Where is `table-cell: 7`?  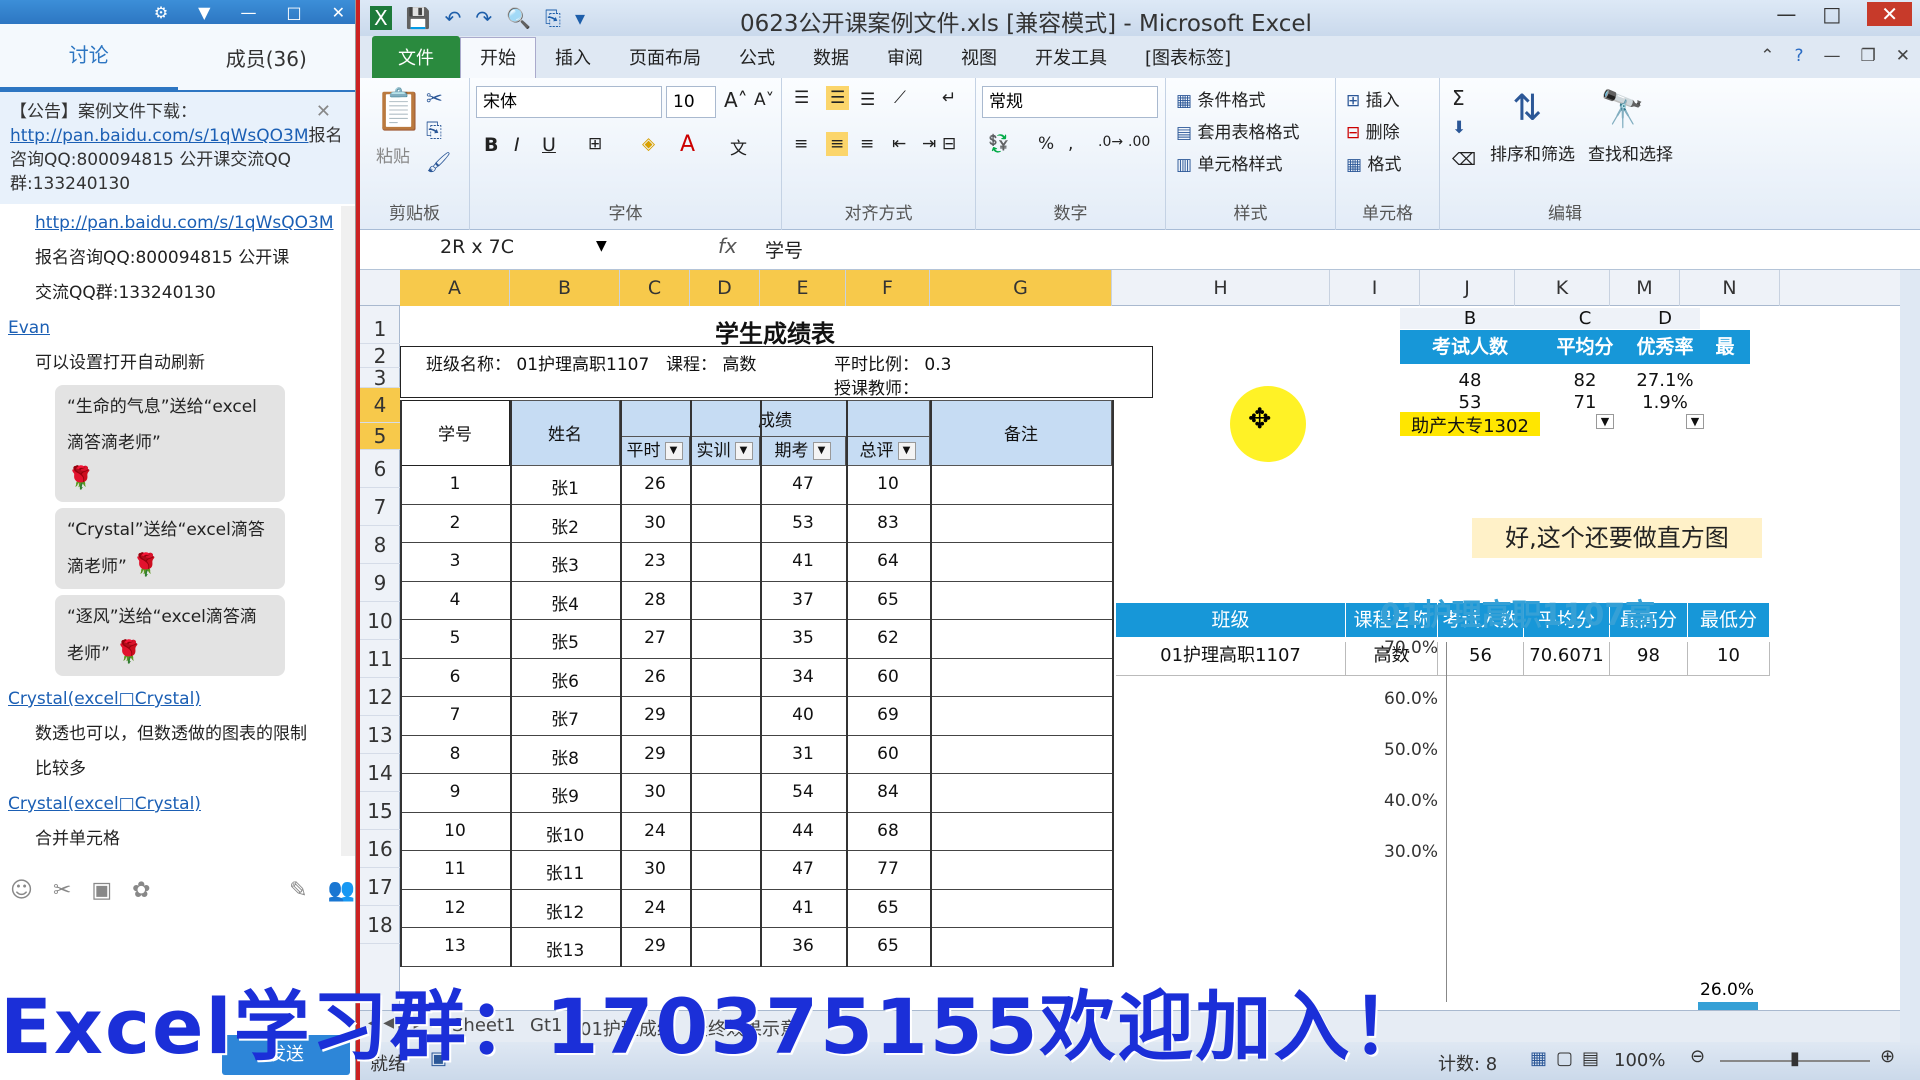
table-cell: 7 is located at coordinates (455, 715).